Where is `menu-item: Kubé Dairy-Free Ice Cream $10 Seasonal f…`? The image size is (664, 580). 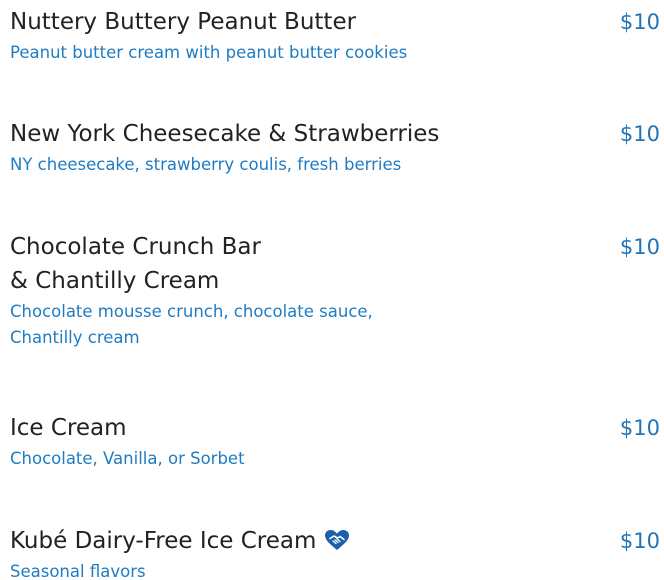 menu-item: Kubé Dairy-Free Ice Cream $10 Seasonal f… is located at coordinates (335, 552).